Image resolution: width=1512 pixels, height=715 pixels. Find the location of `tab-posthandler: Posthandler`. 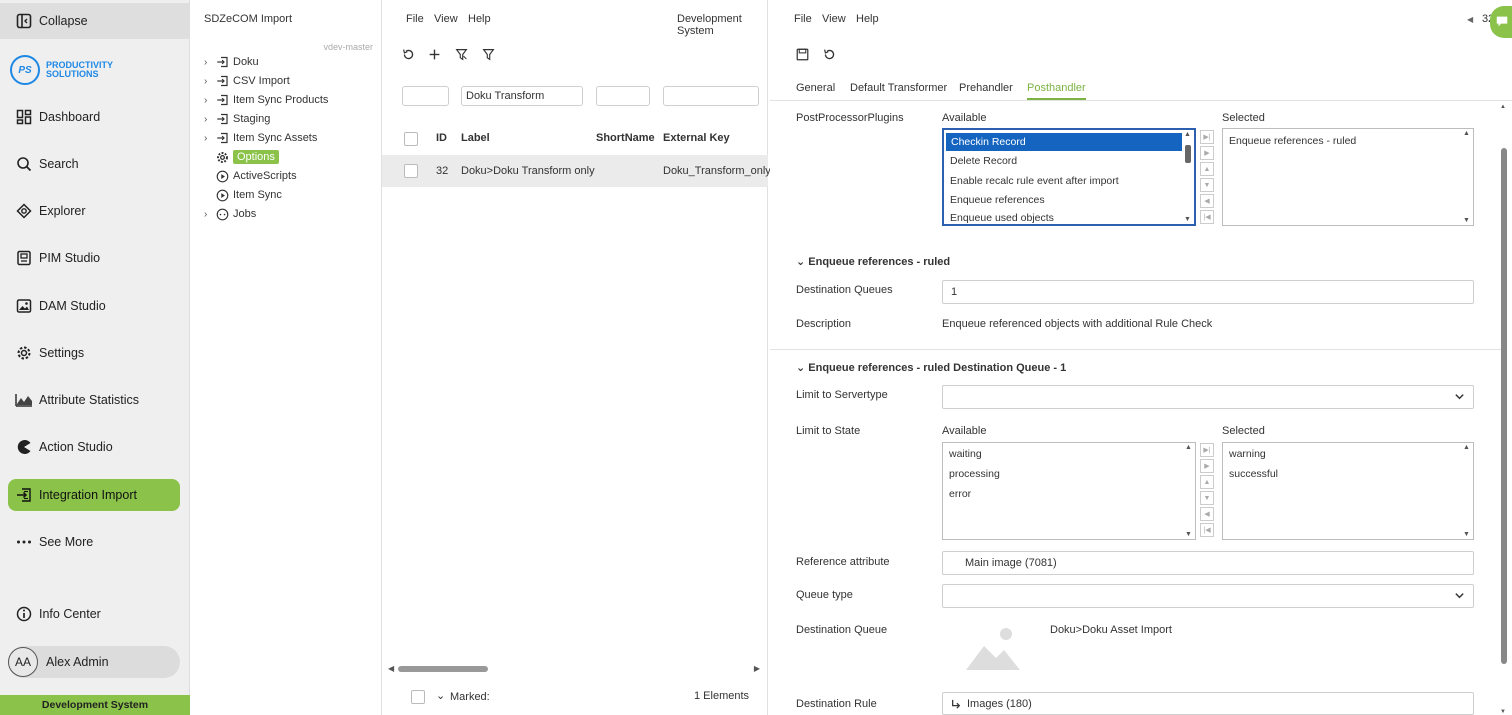

tab-posthandler: Posthandler is located at coordinates (1056, 91).